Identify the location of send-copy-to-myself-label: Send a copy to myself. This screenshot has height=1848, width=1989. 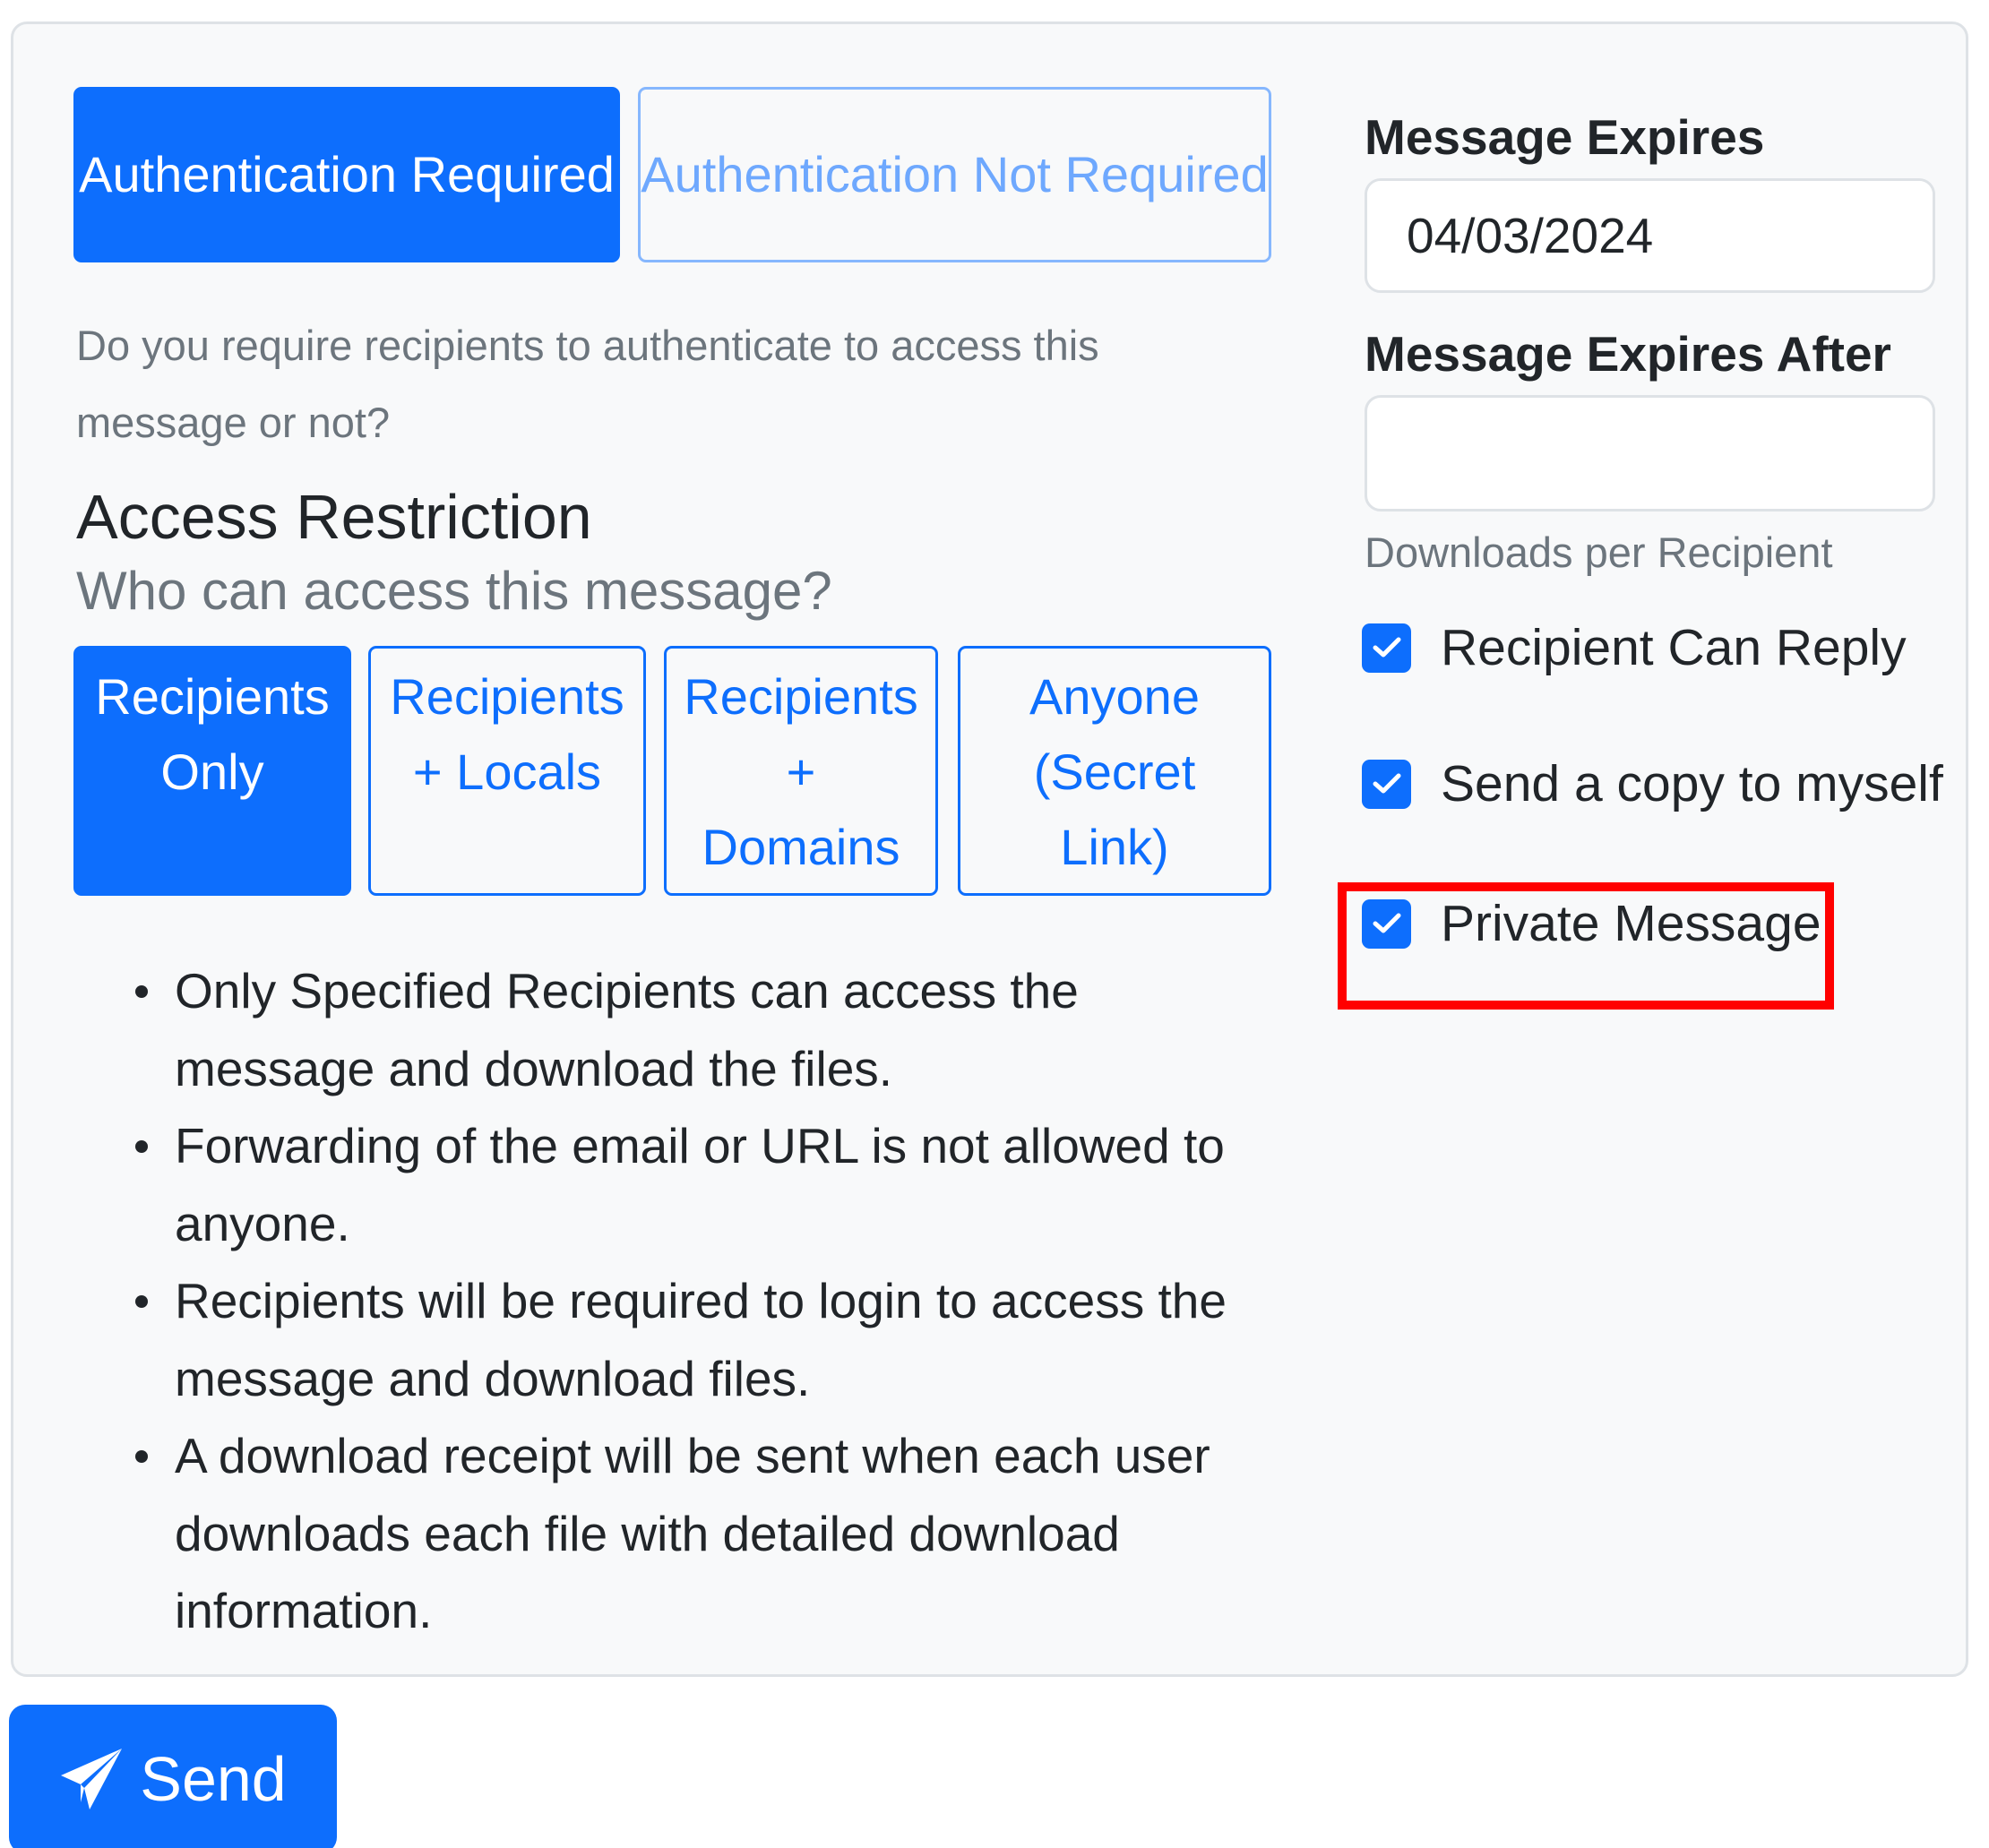
(1692, 784).